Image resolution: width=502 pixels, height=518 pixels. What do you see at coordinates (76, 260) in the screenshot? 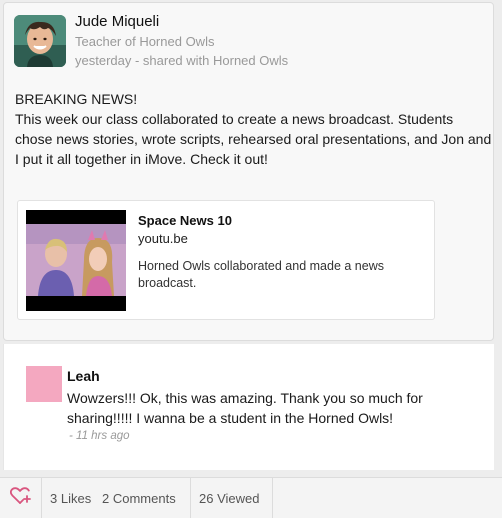
I see `video-thumbnail` at bounding box center [76, 260].